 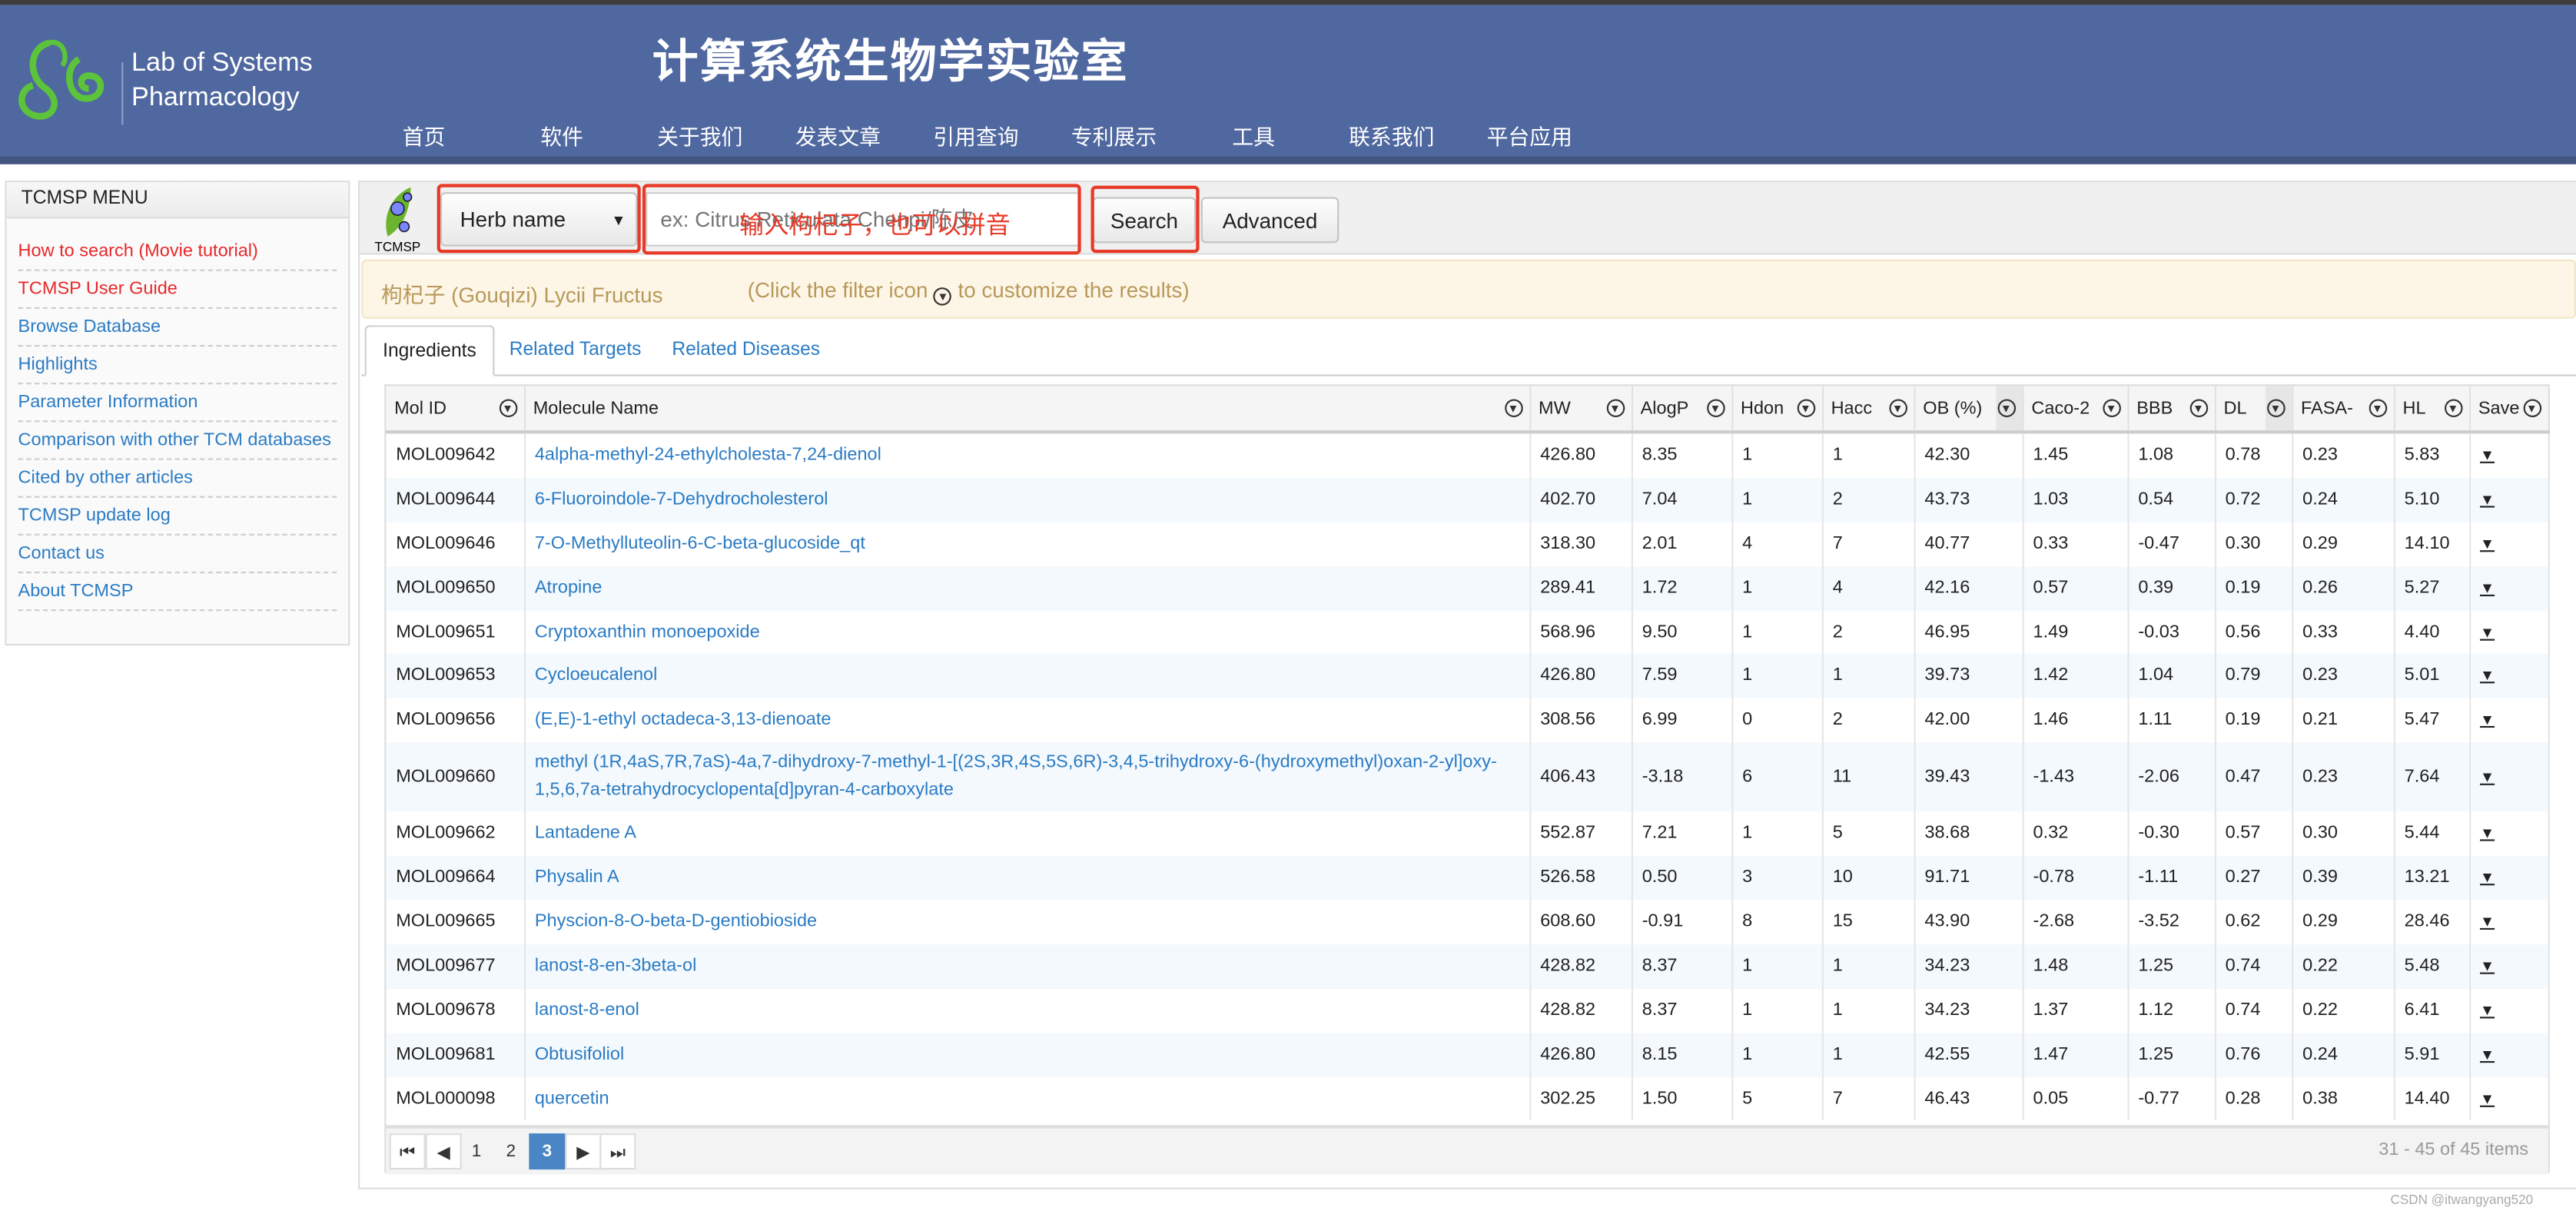 What do you see at coordinates (1144, 220) in the screenshot?
I see `search-button: Search` at bounding box center [1144, 220].